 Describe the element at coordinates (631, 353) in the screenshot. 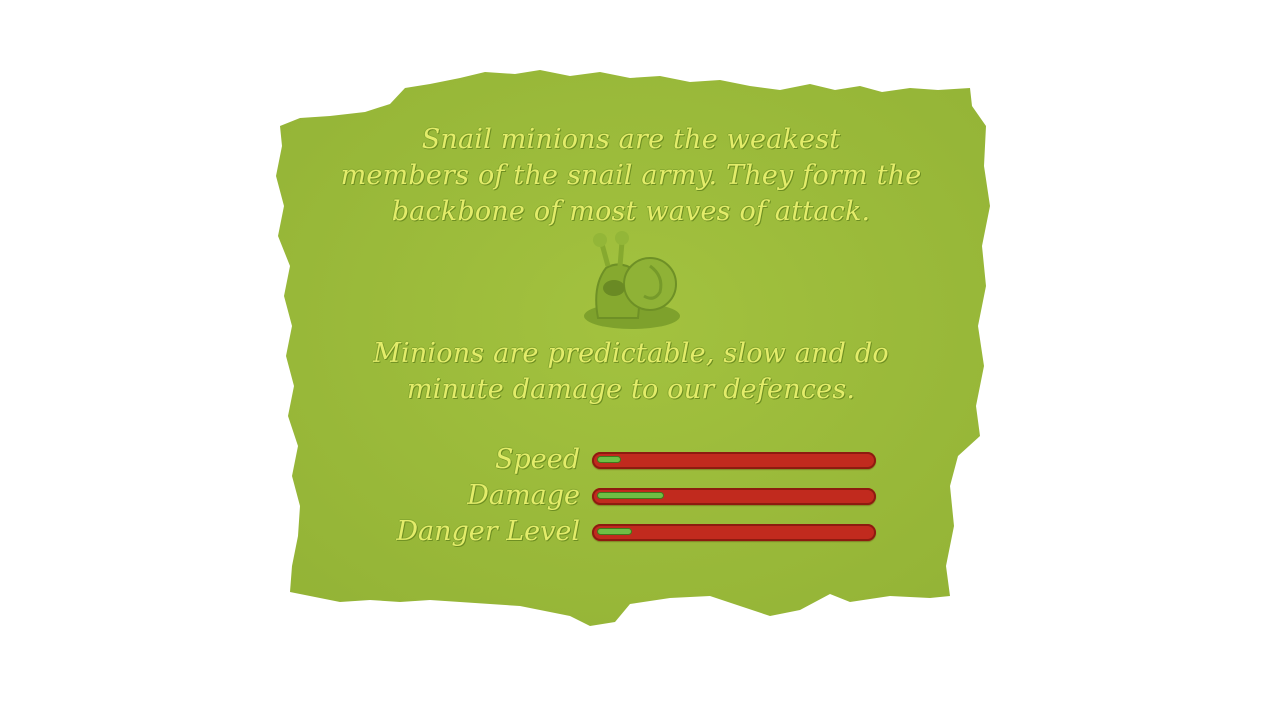

I see `detail-line: Minions are predictable, slow and do` at that location.